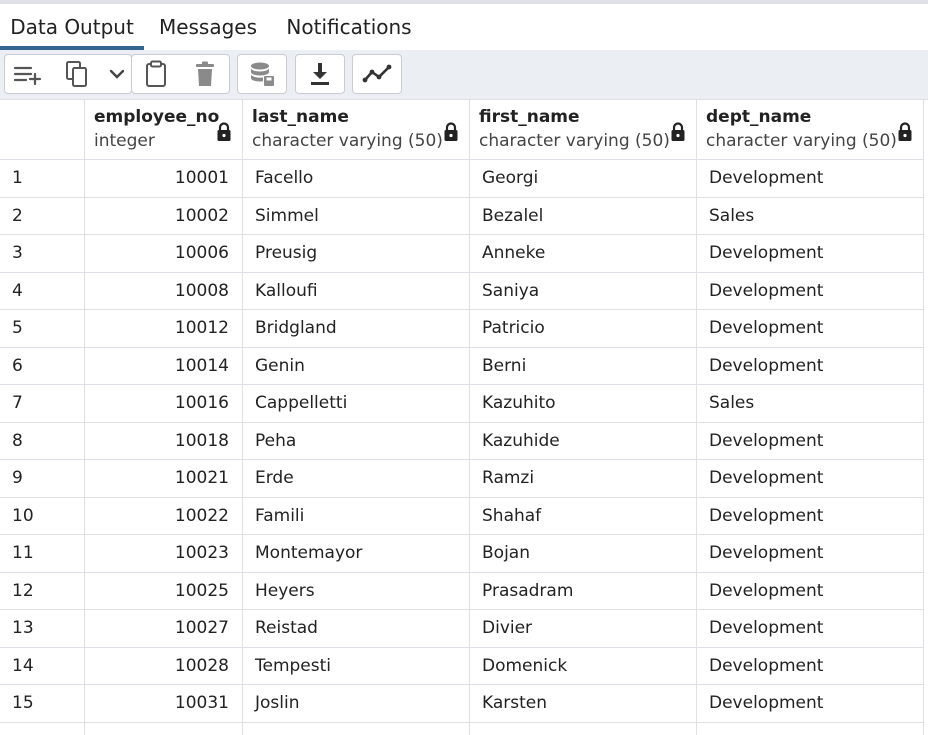 This screenshot has width=928, height=735. I want to click on grid-cell-first-name: Bezalel, so click(583, 216).